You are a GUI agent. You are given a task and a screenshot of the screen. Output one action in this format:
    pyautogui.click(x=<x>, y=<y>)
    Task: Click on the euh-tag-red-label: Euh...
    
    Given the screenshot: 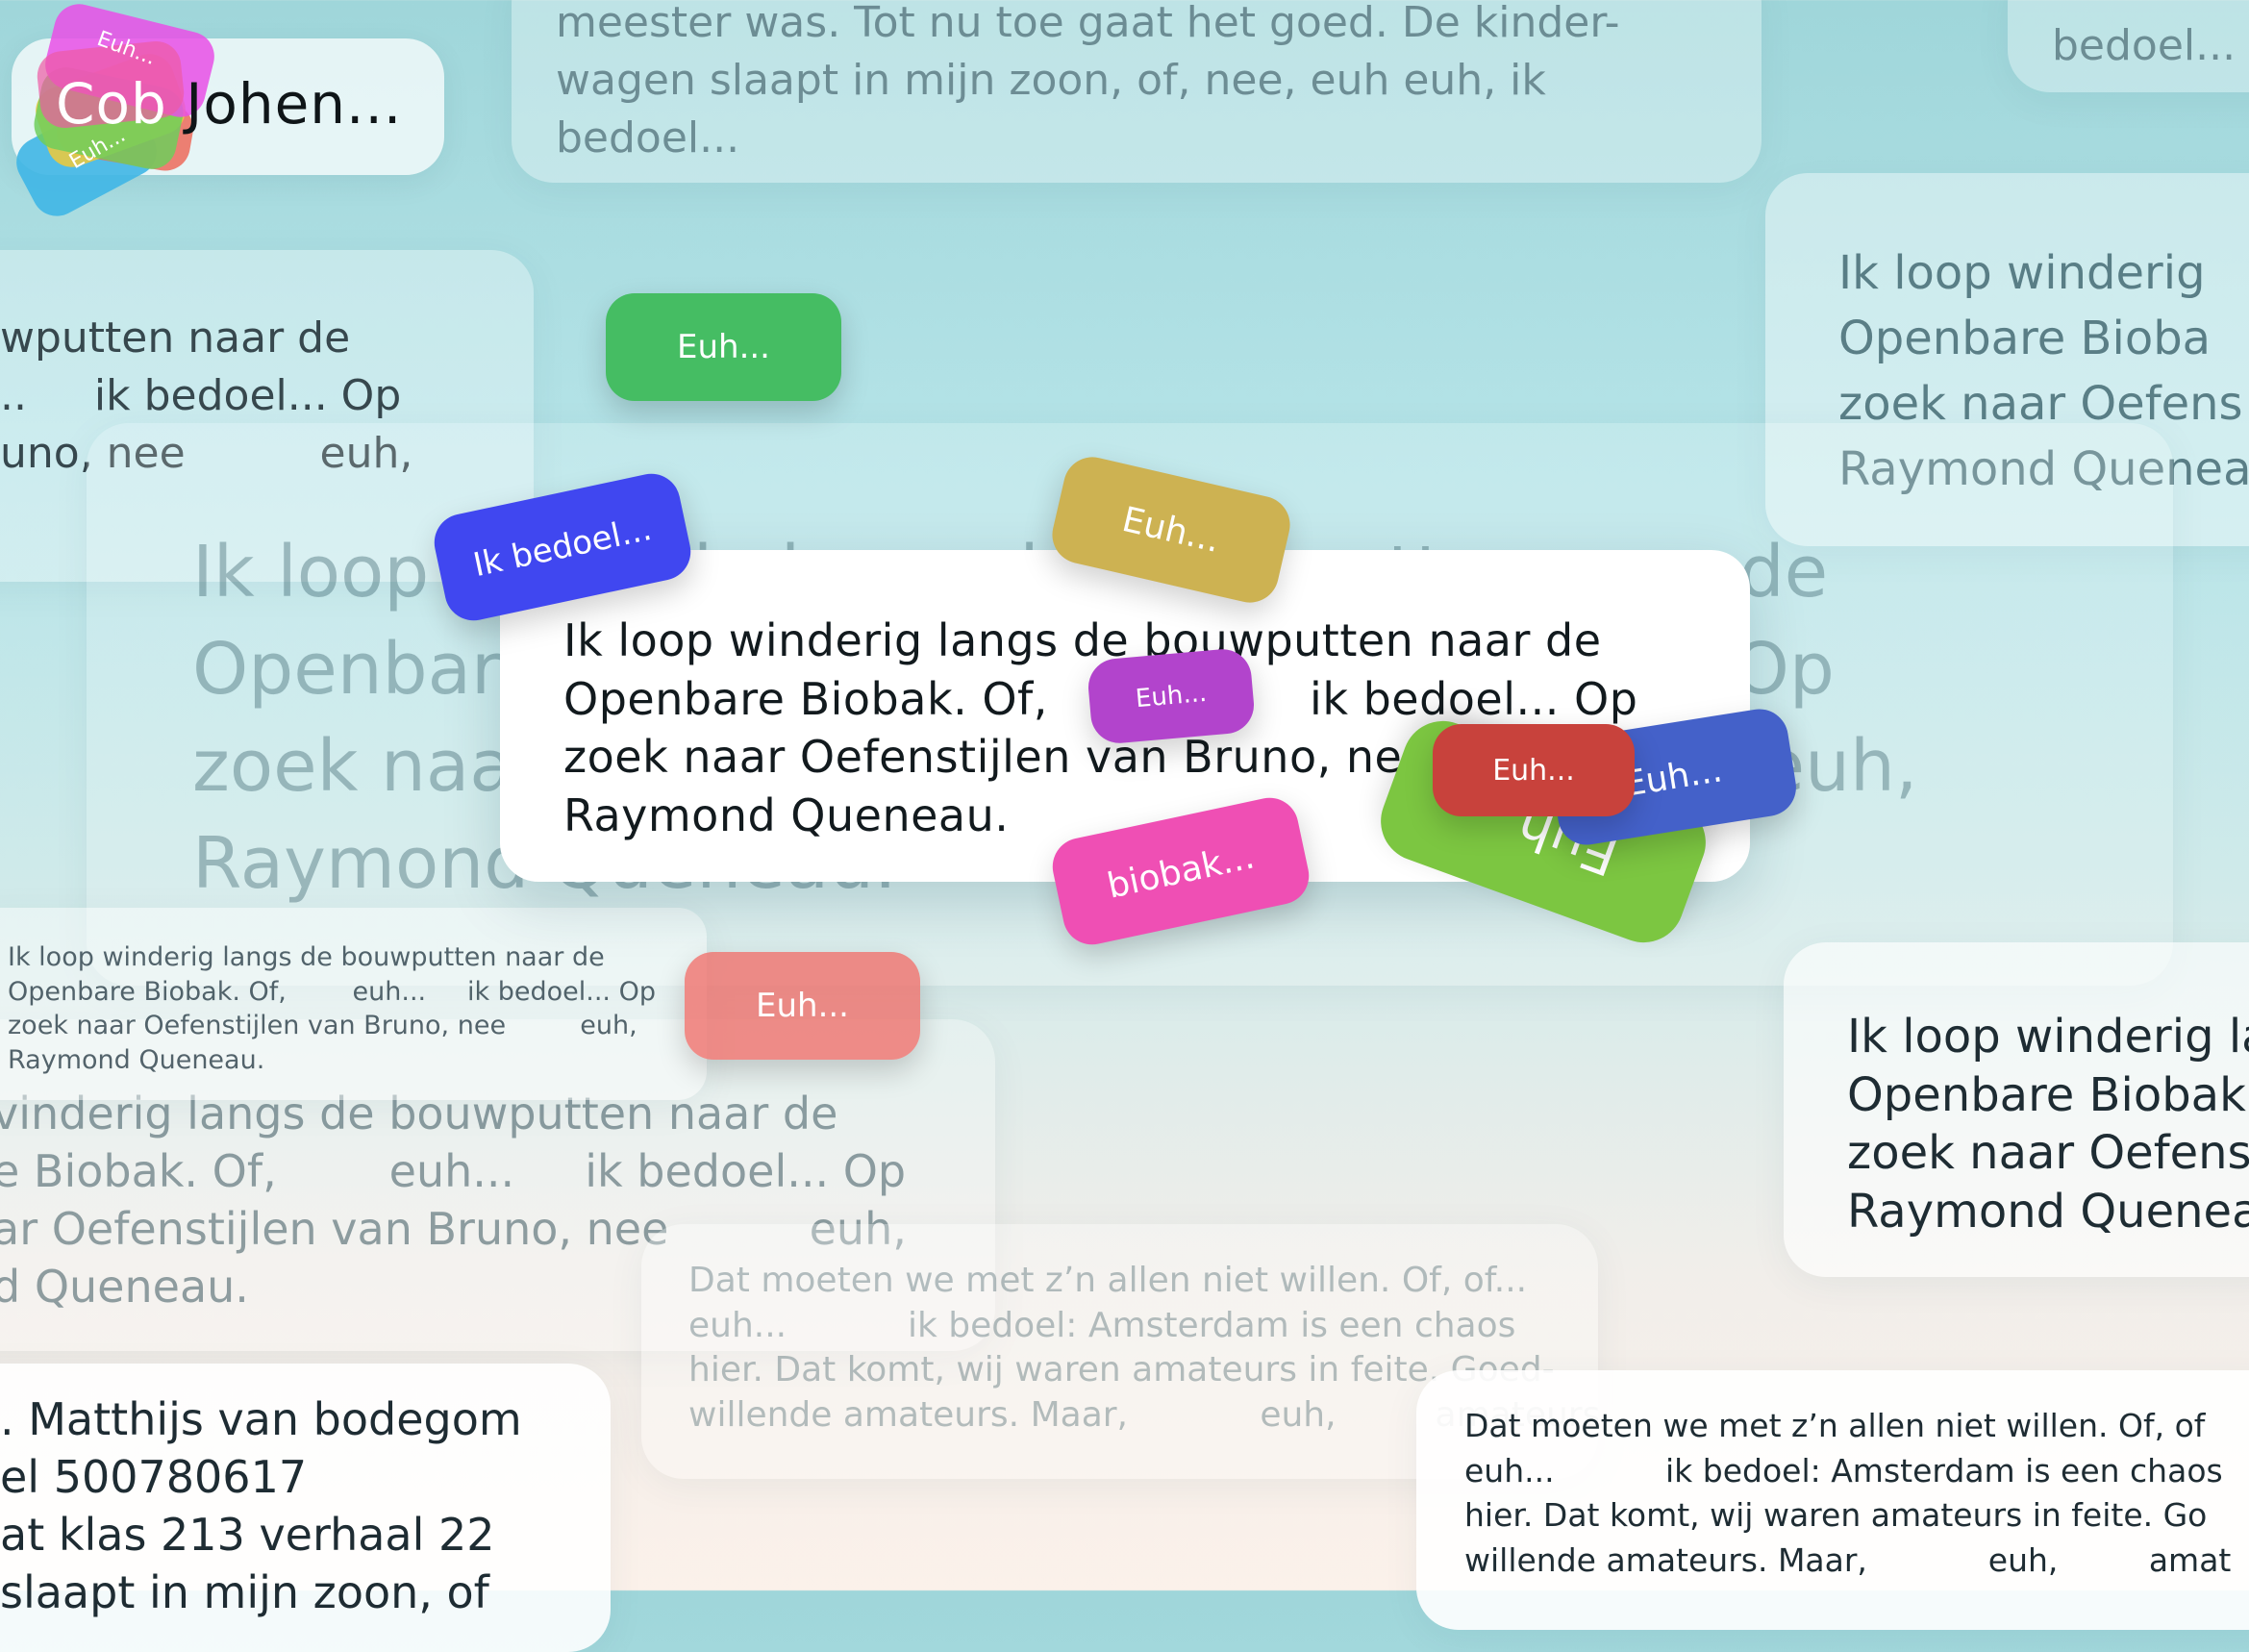 What is the action you would take?
    pyautogui.click(x=1534, y=771)
    